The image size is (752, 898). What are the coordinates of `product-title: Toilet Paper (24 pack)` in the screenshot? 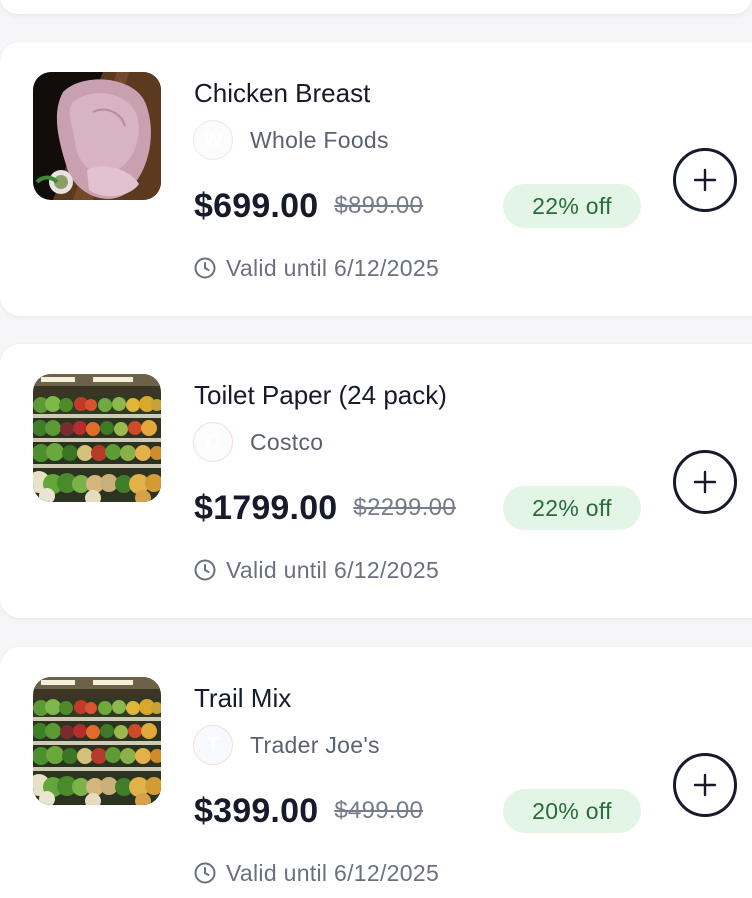 It's located at (320, 395).